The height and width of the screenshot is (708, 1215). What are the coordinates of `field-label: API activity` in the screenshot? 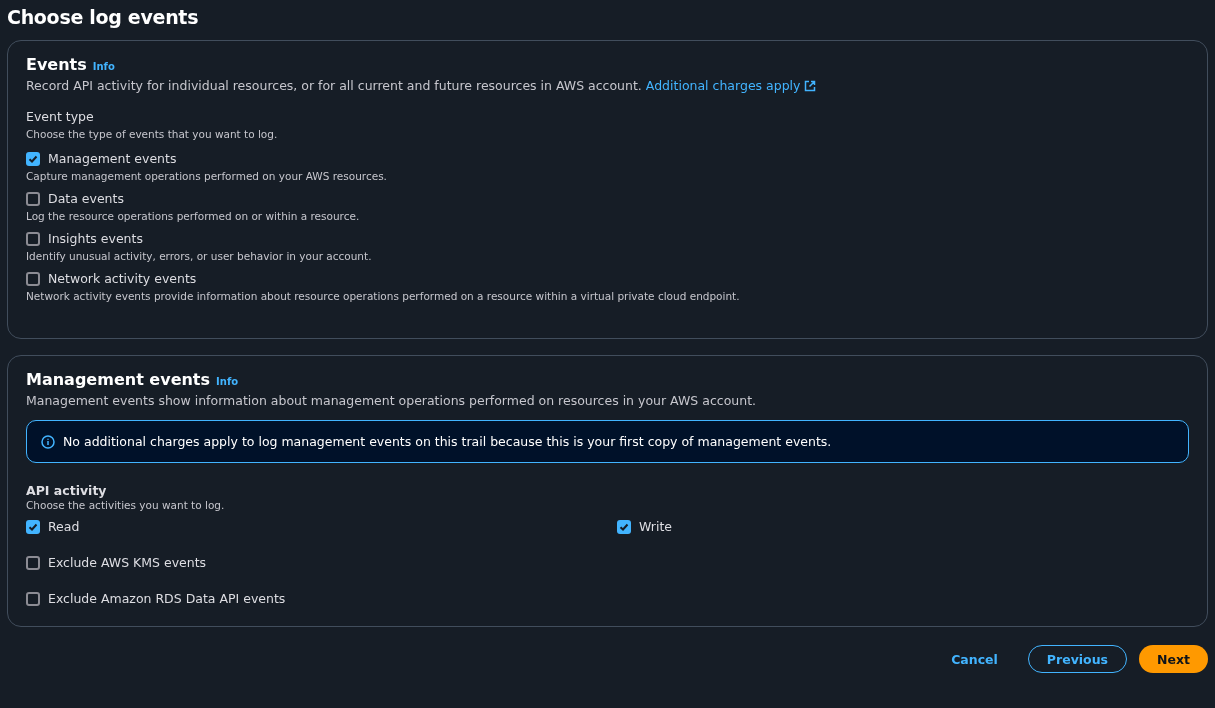 It's located at (67, 490).